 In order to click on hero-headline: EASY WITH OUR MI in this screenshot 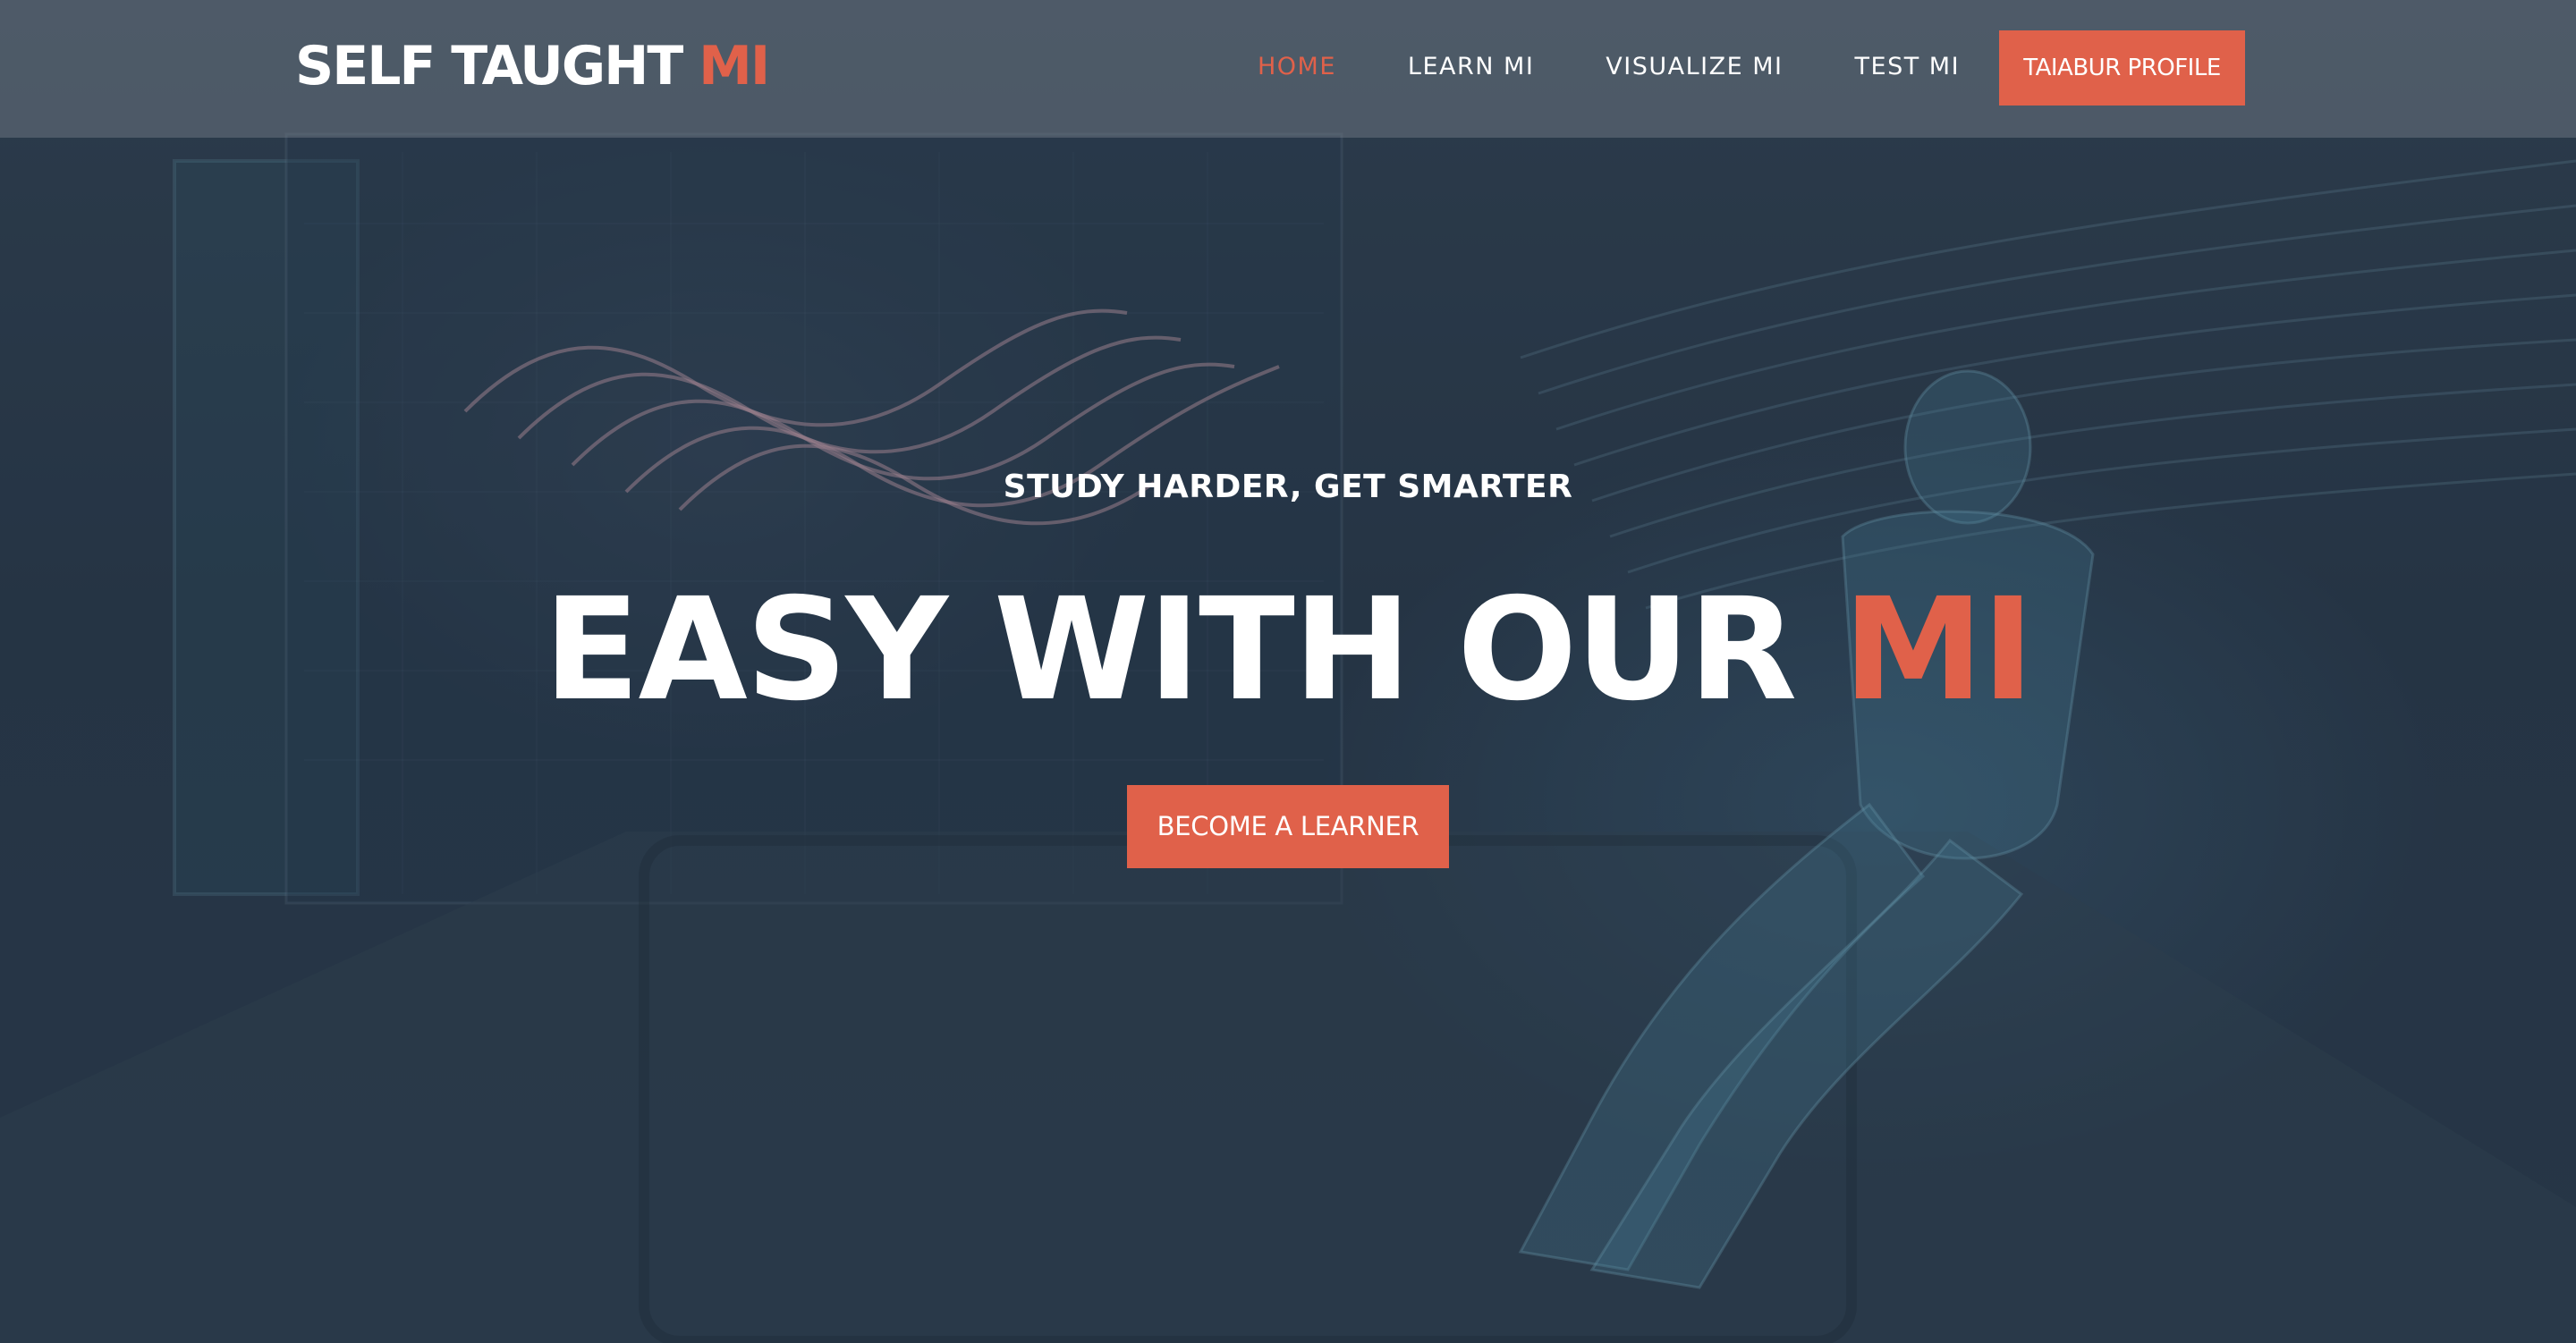, I will do `click(1288, 650)`.